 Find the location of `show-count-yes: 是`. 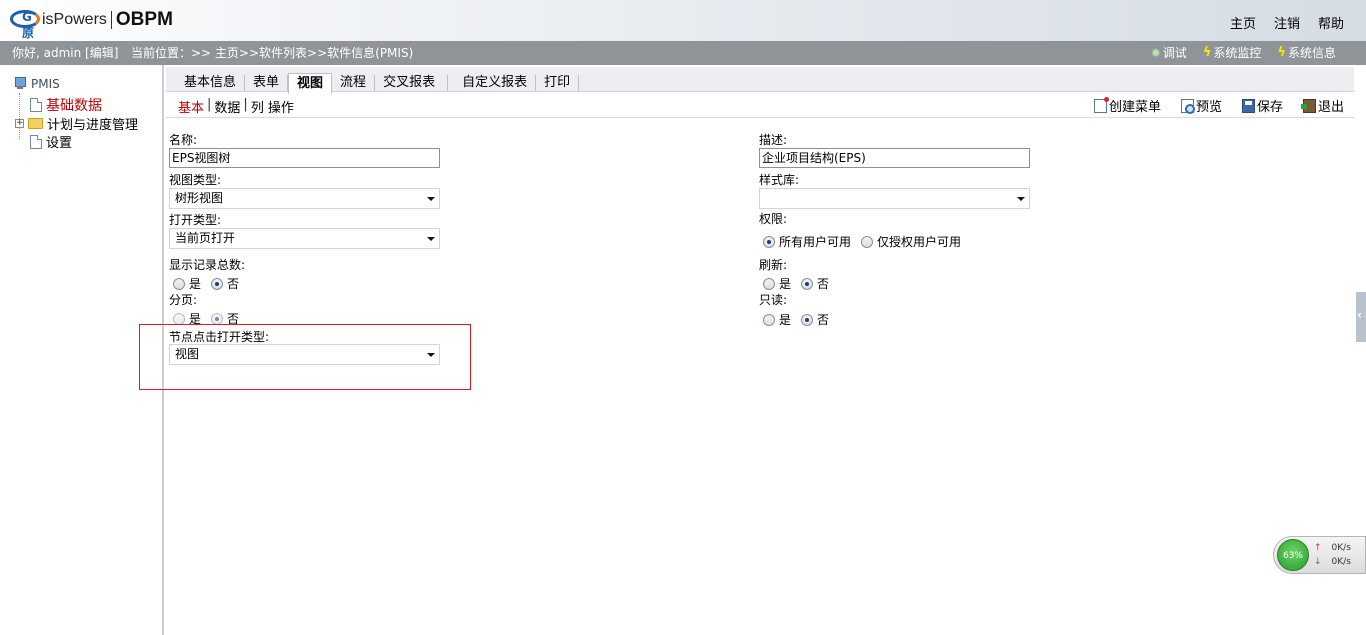

show-count-yes: 是 is located at coordinates (187, 283).